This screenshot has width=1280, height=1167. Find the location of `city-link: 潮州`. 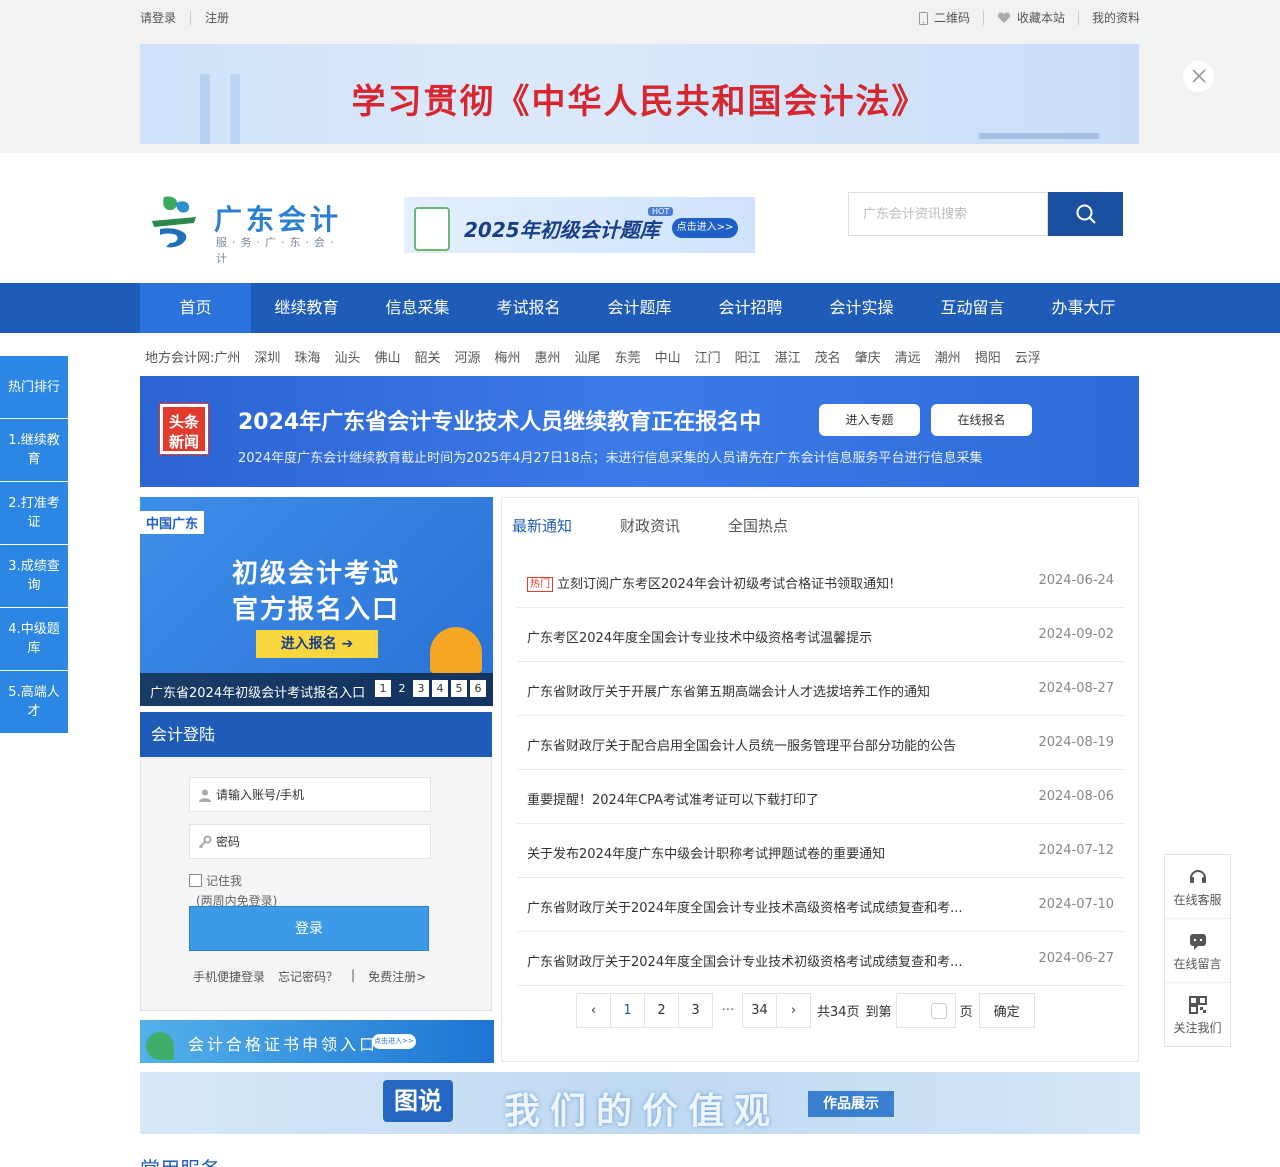

city-link: 潮州 is located at coordinates (948, 356).